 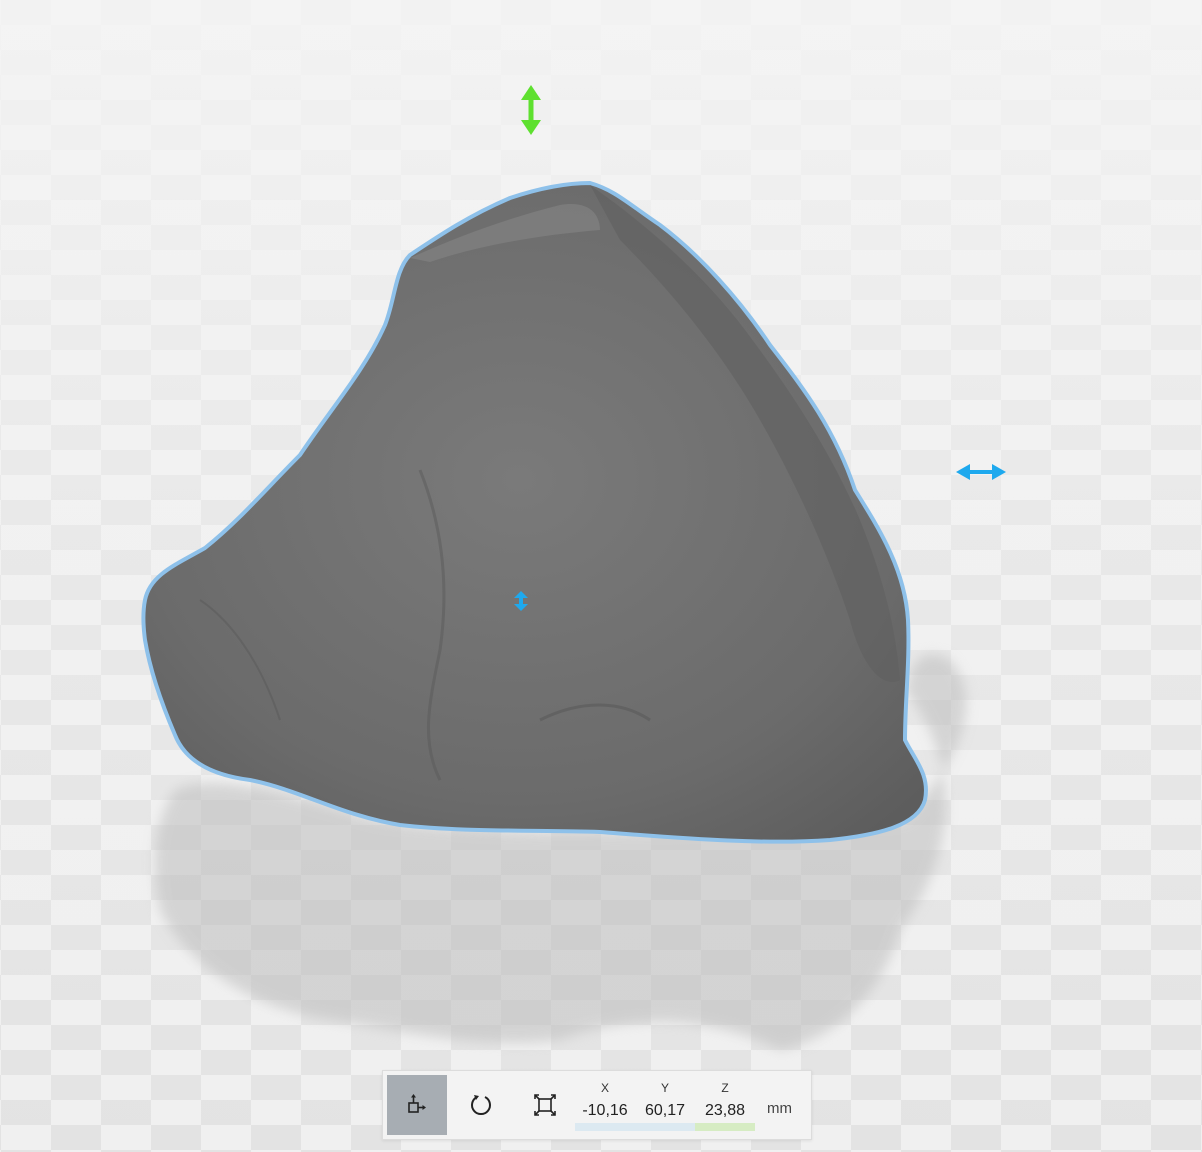 I want to click on move-tool-button, so click(x=417, y=1105).